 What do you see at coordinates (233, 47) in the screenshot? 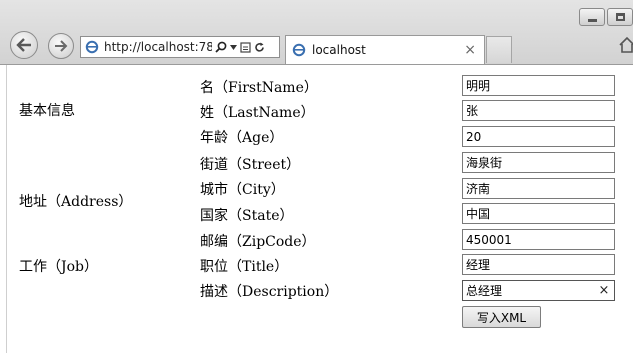
I see `dropdown-arrow-icon` at bounding box center [233, 47].